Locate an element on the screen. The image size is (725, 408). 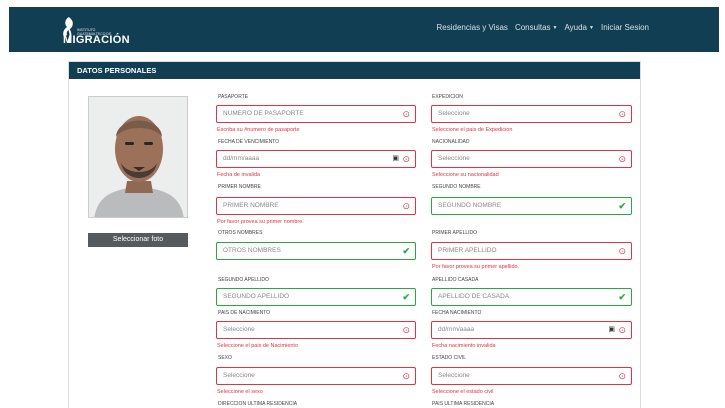
segundo-apellido-label: SEGUNDO APELLIDO is located at coordinates (243, 280).